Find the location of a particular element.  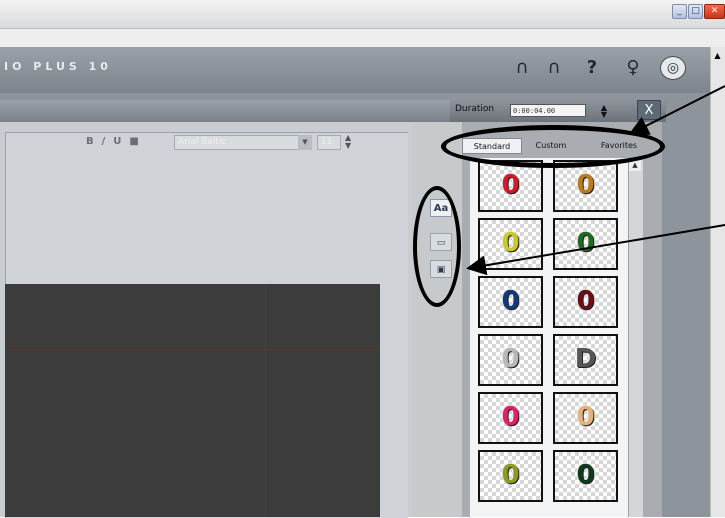

callout-arrows is located at coordinates (595, 180).